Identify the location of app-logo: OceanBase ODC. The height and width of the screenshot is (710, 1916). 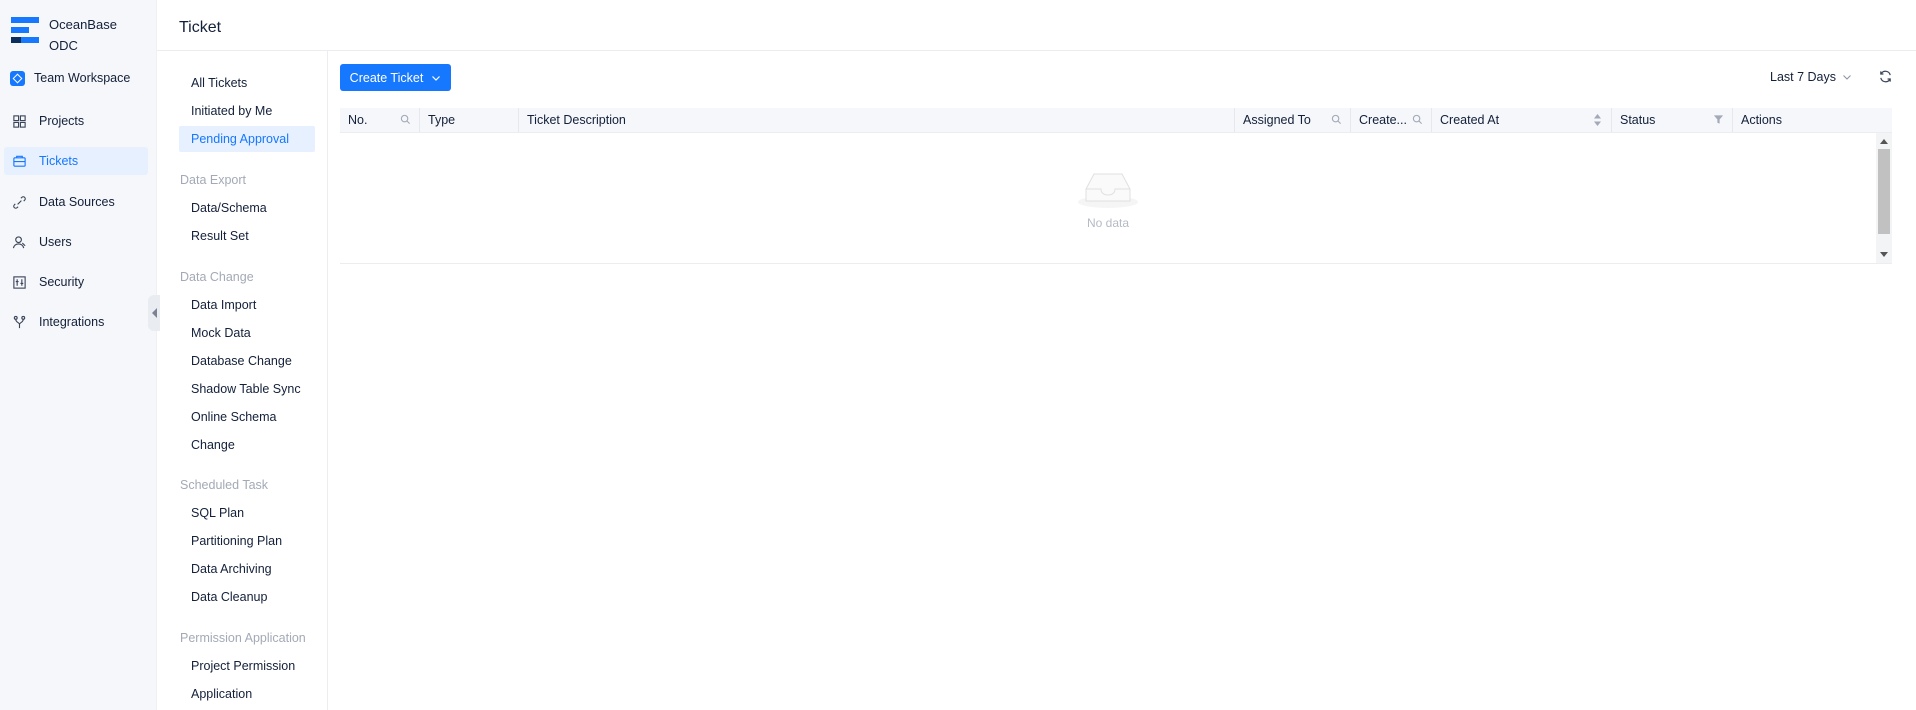
(81, 33).